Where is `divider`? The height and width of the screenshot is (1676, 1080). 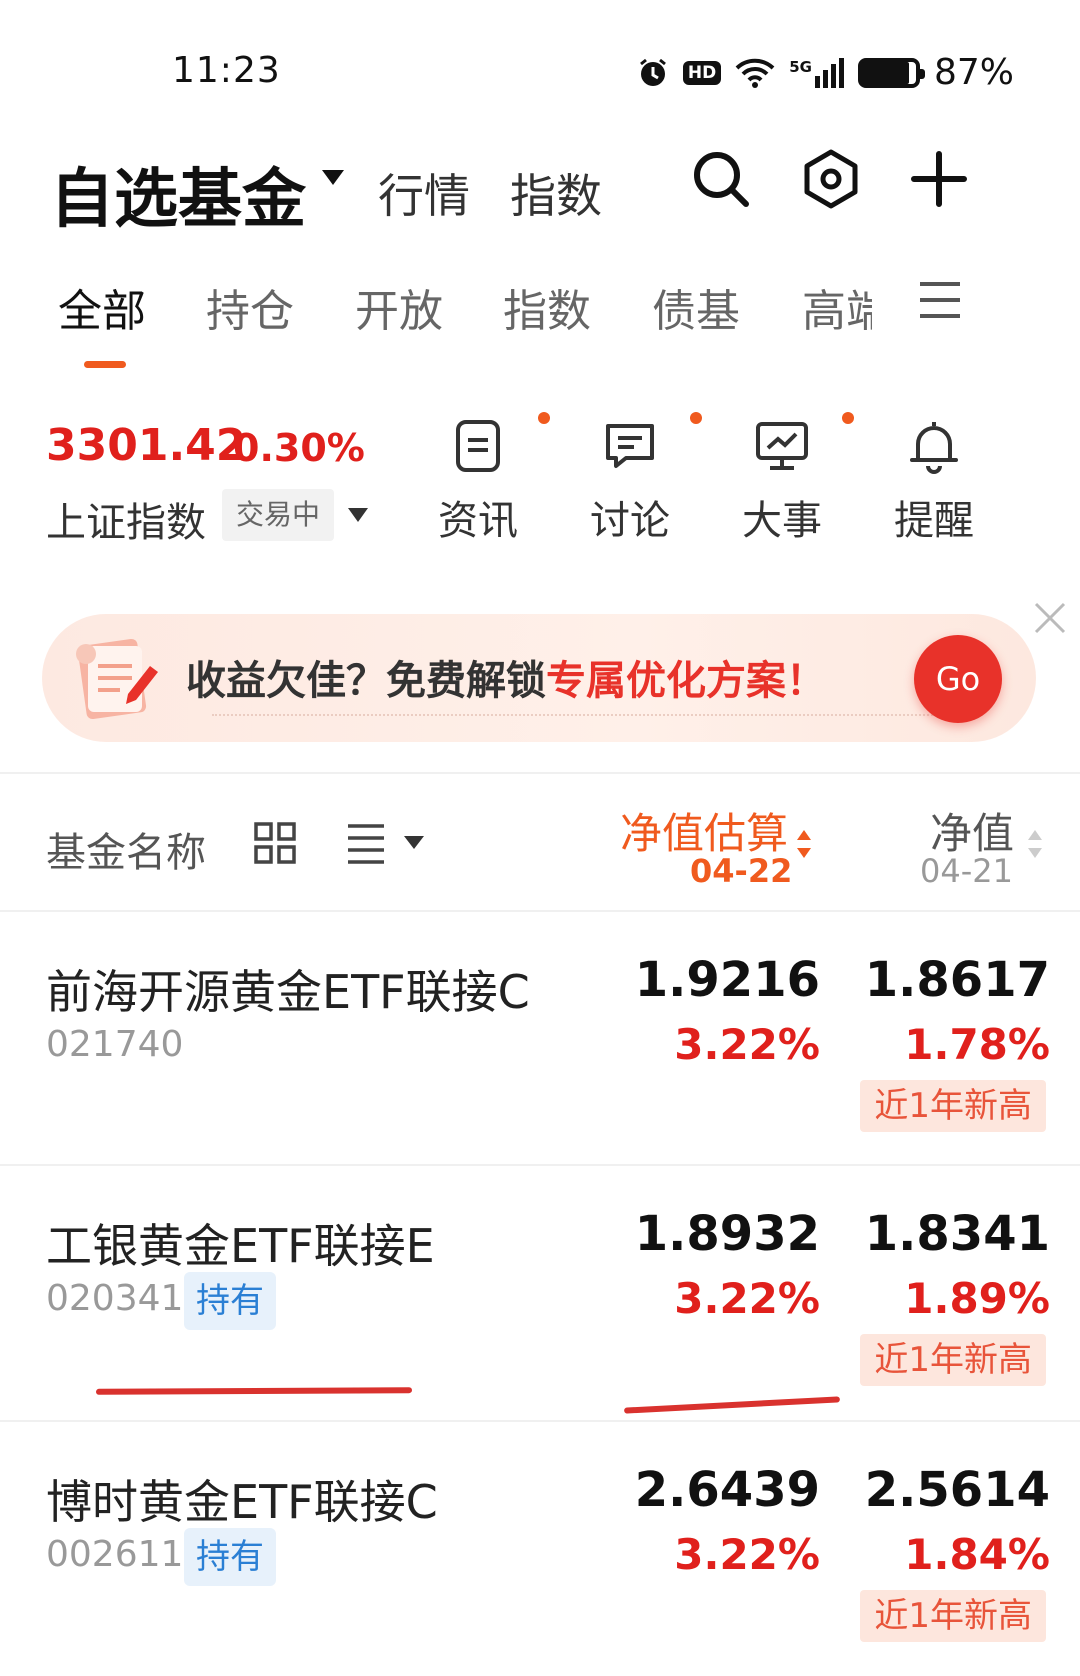 divider is located at coordinates (540, 773).